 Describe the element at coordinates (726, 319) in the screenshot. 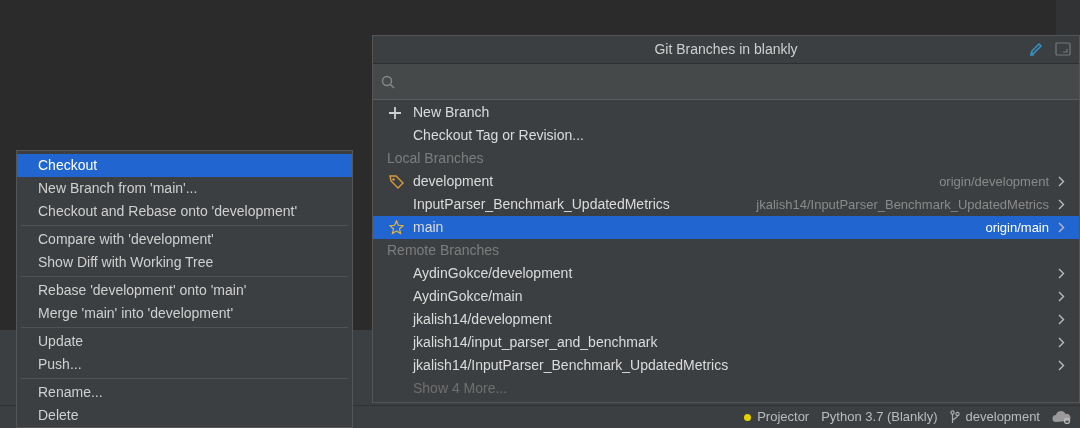

I see `branch-item: jkalish14/development` at that location.